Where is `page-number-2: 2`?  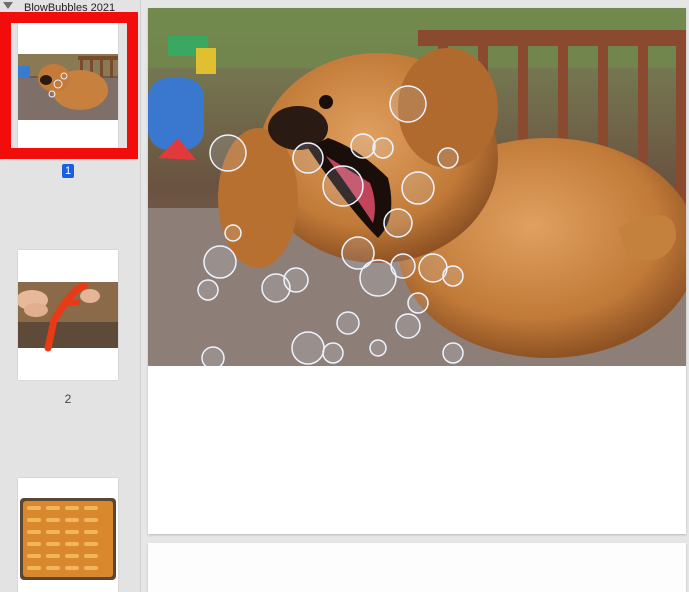 page-number-2: 2 is located at coordinates (68, 399).